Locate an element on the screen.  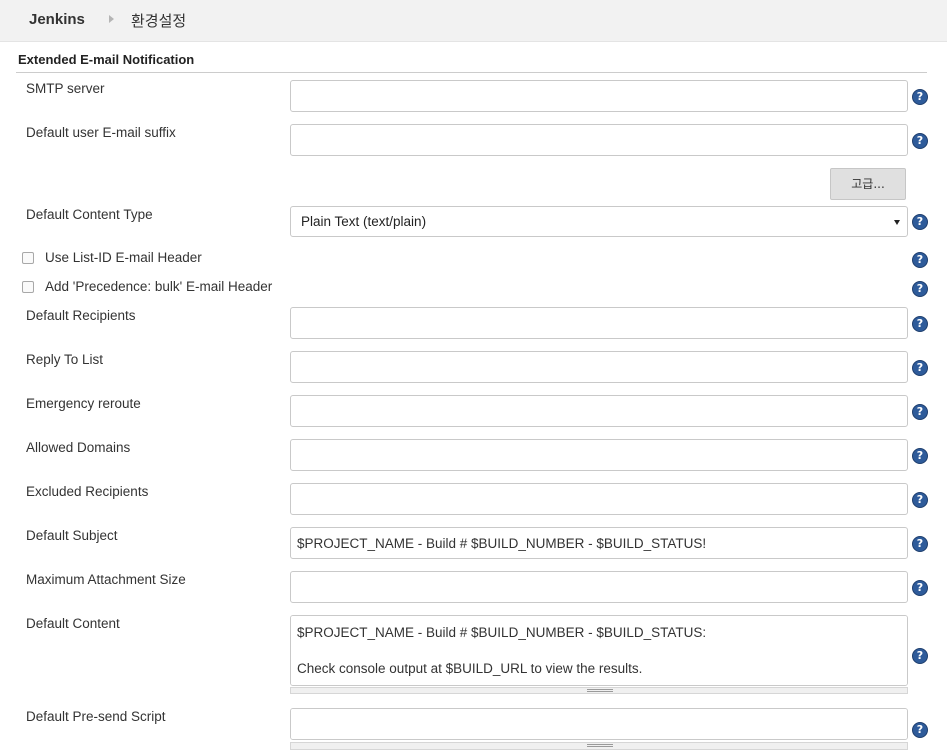
content-type-select: Plain Text (text/plain) is located at coordinates (599, 221).